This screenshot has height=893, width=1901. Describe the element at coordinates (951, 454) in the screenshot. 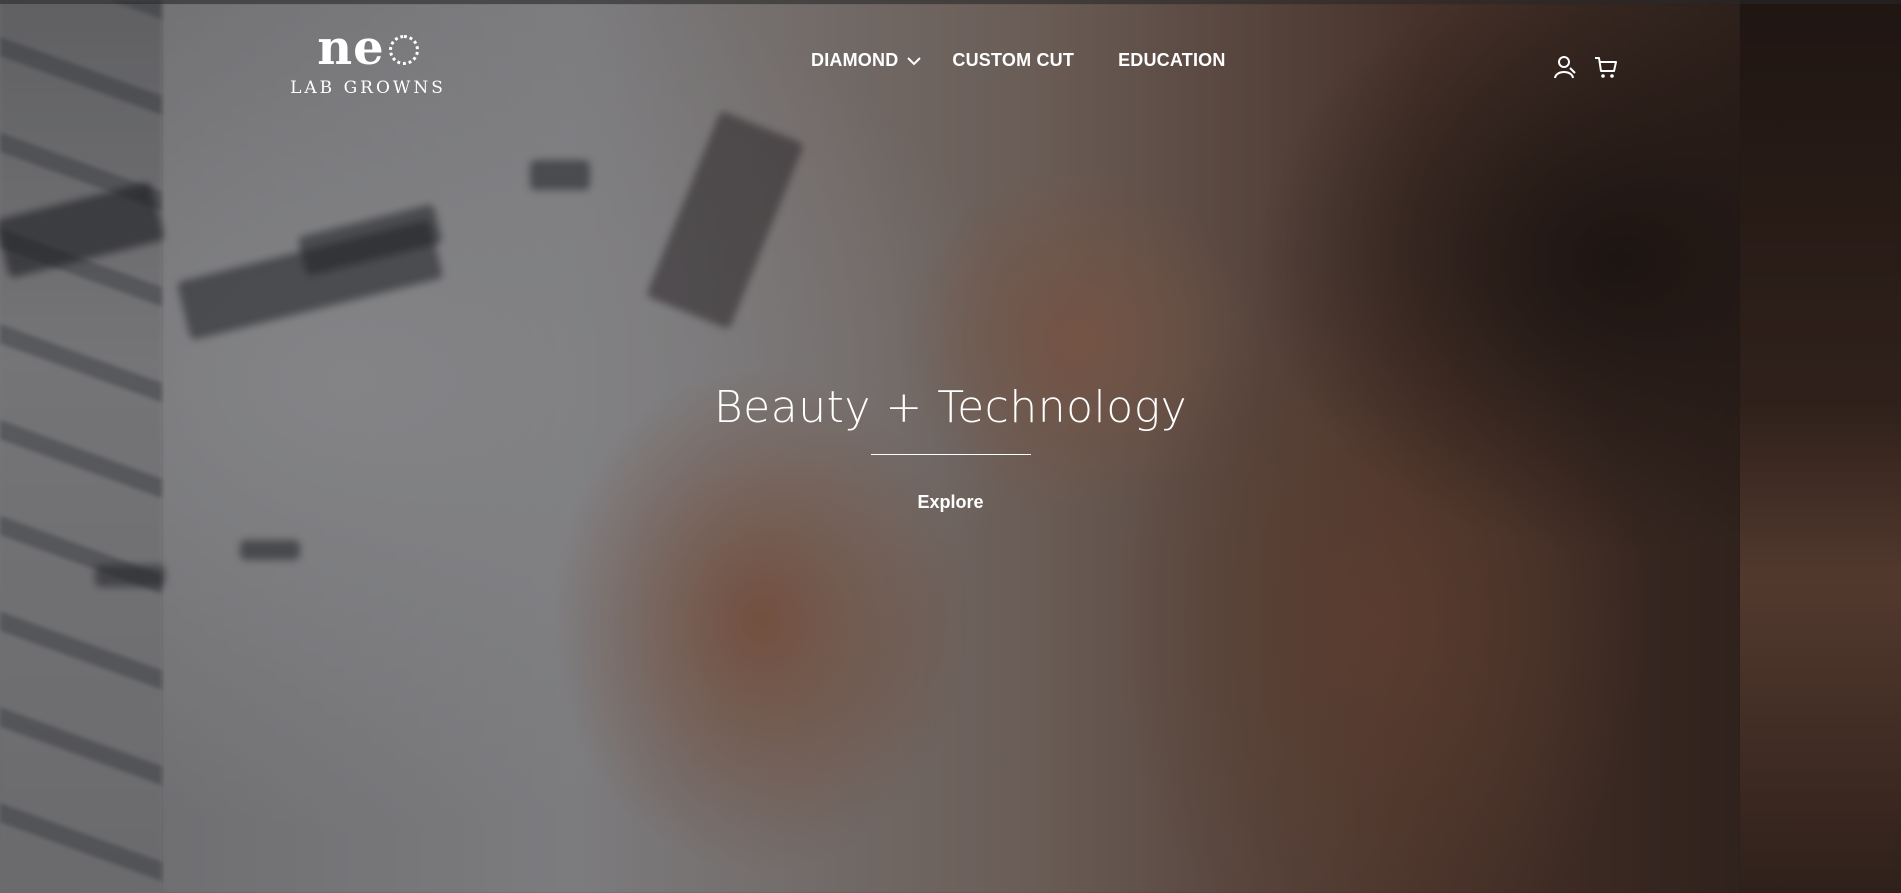

I see `hero-divider` at that location.